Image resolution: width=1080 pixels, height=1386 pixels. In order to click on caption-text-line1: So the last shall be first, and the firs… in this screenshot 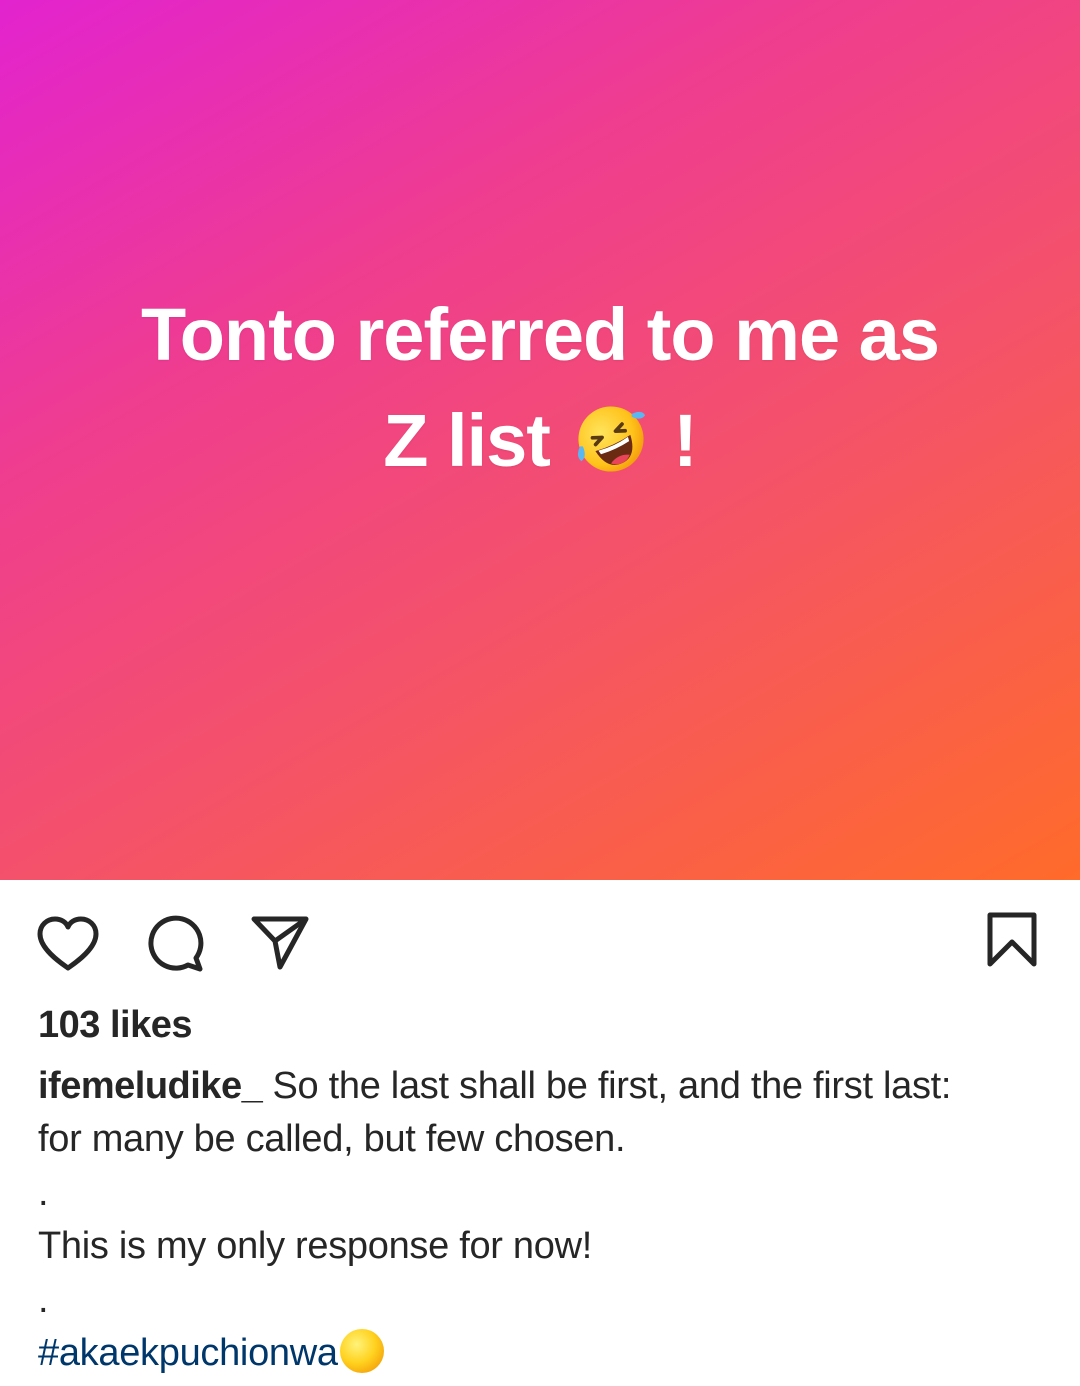, I will do `click(612, 1086)`.